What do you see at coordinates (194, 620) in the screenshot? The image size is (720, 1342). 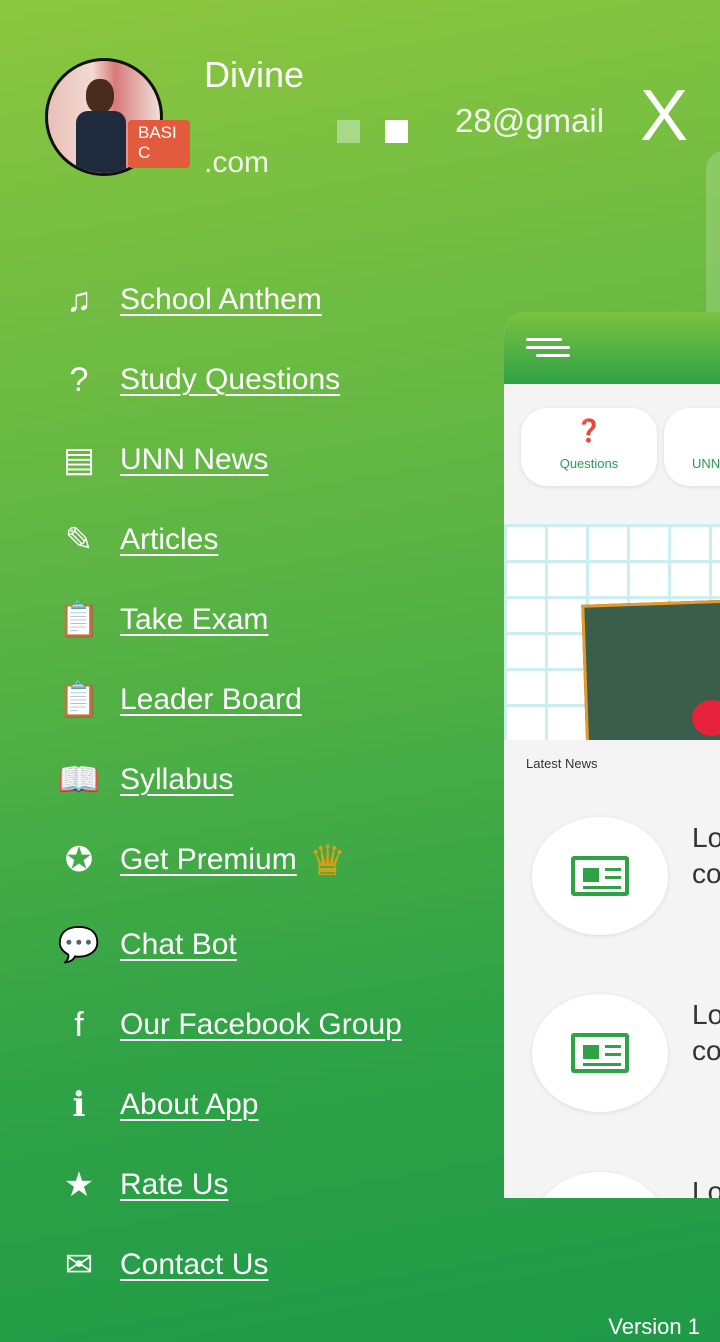 I see `menu-item-label: Take Exam` at bounding box center [194, 620].